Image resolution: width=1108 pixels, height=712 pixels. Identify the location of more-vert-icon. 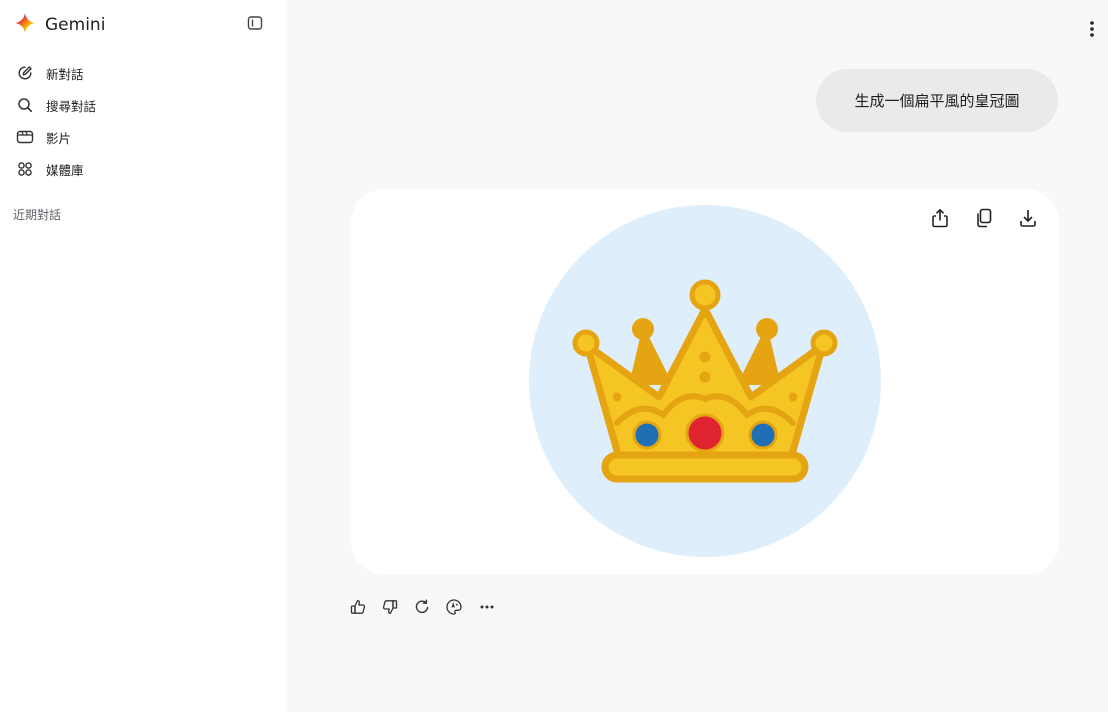
(1092, 29).